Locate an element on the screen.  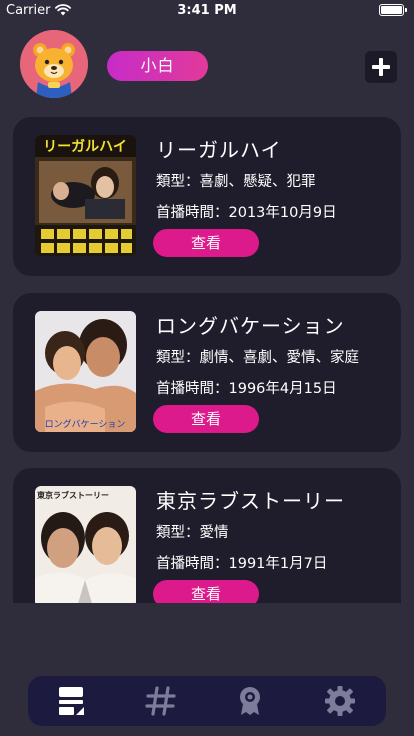
status-bar: Carrier 3:41 PM is located at coordinates (207, 11).